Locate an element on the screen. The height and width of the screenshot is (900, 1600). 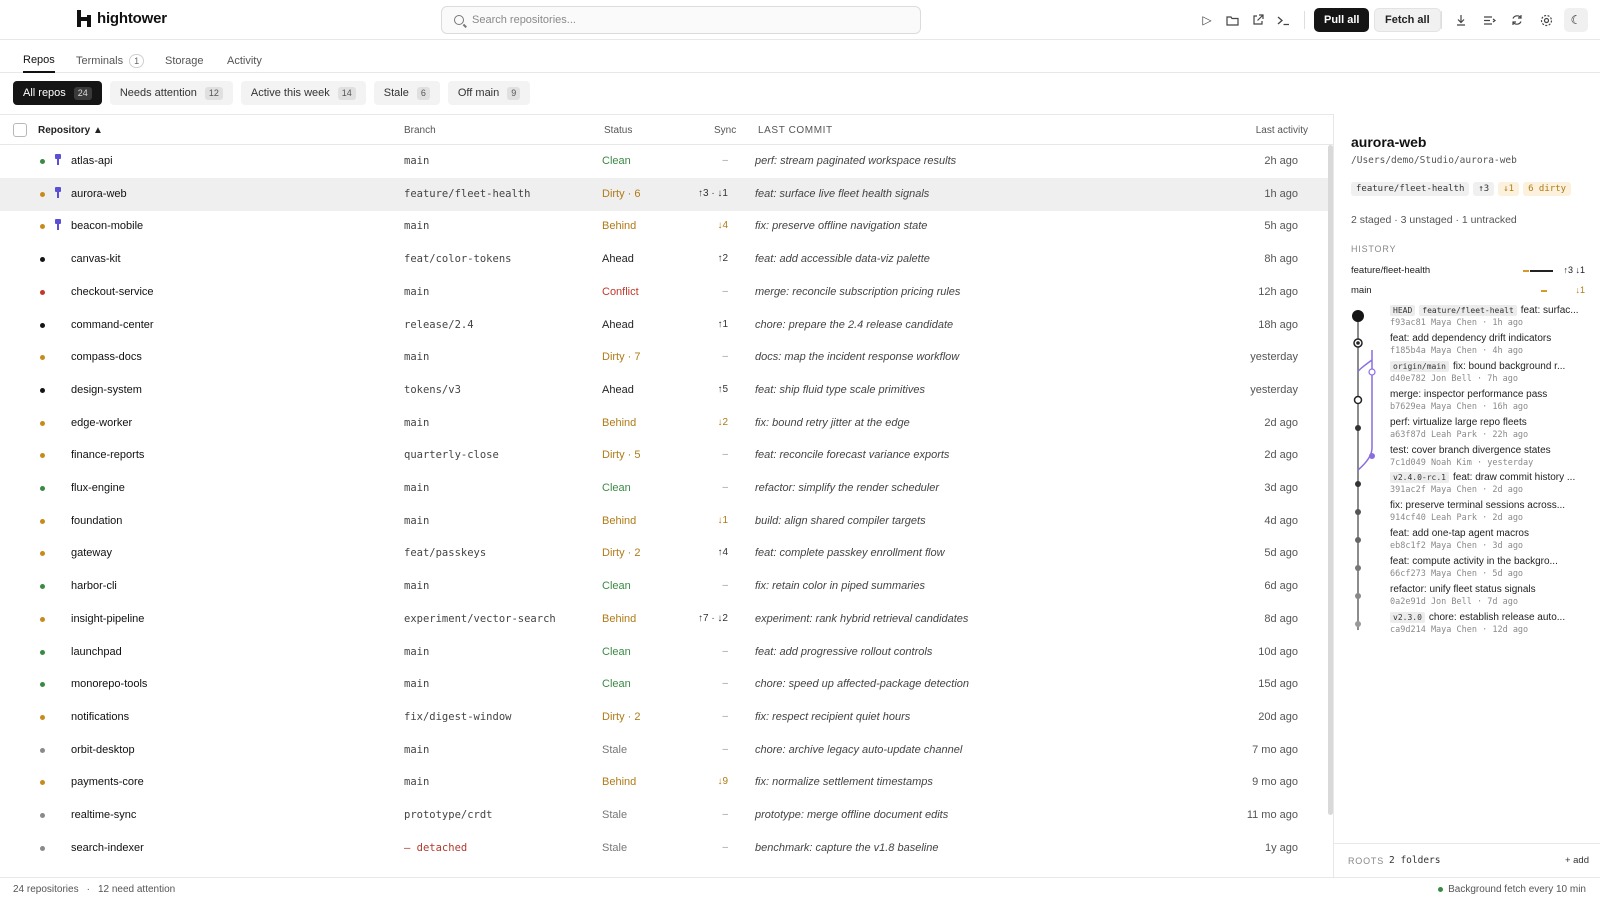
repo-name: checkout-service is located at coordinates (112, 292).